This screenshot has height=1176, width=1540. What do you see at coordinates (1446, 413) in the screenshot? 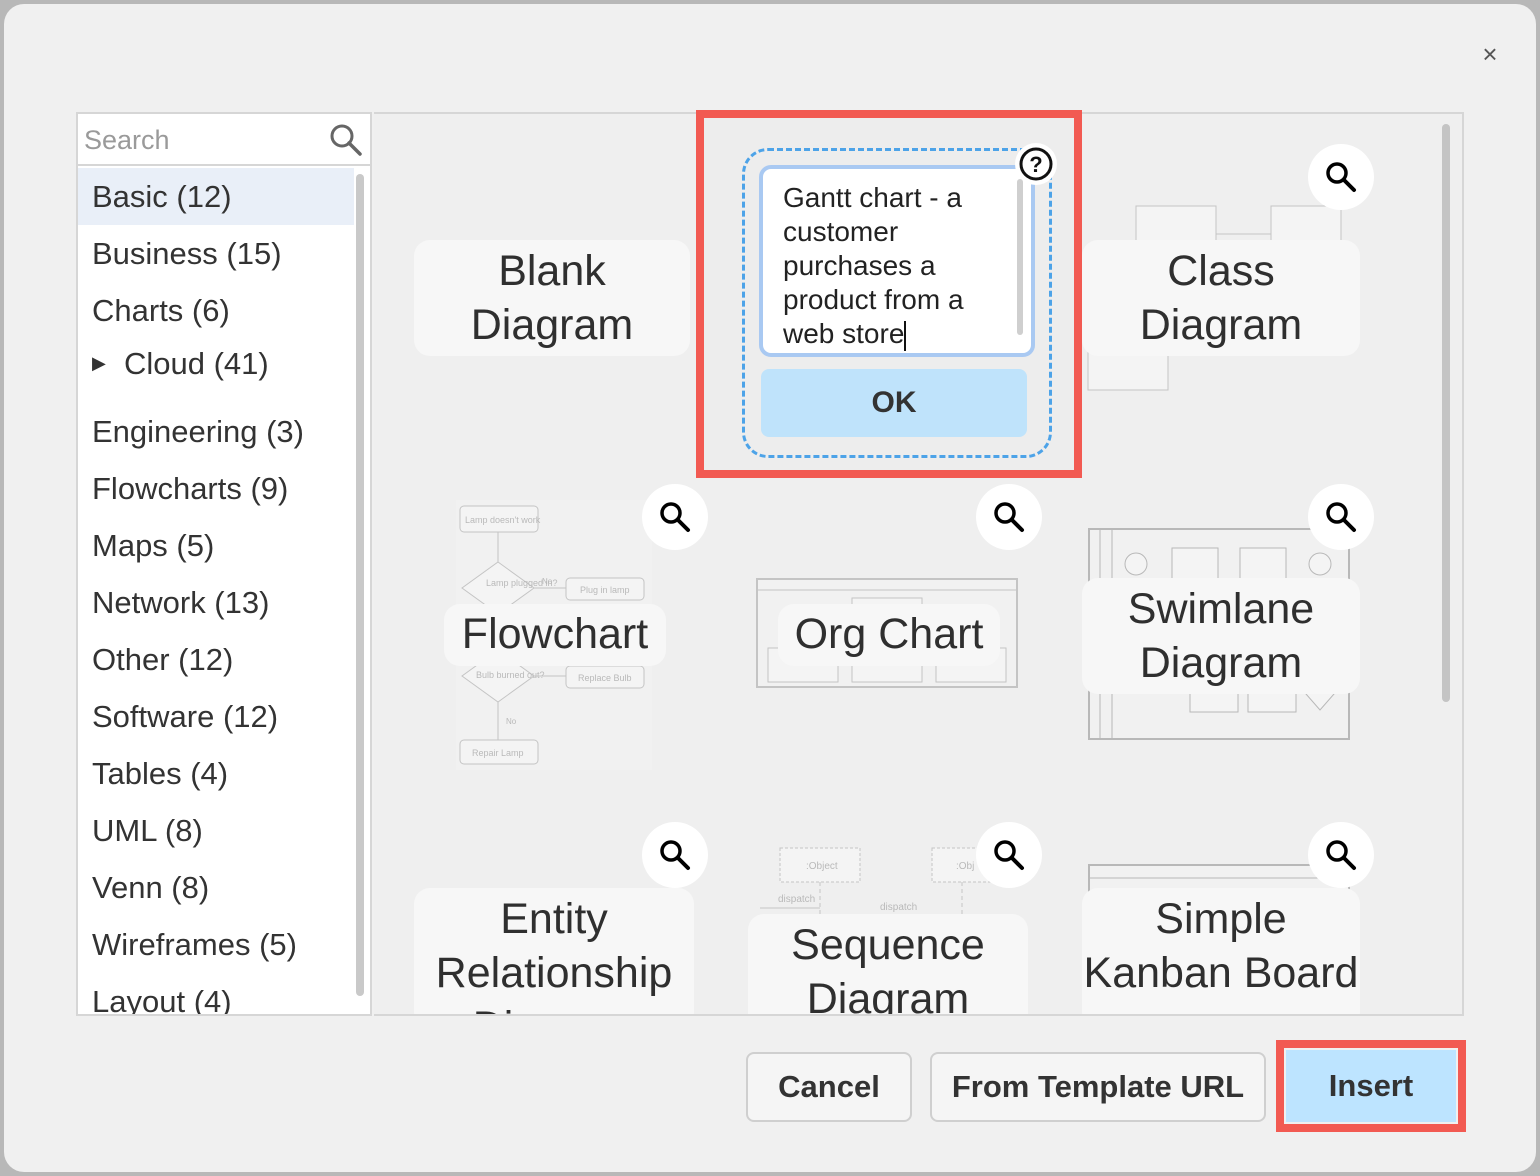
I see `template-scrollbar` at bounding box center [1446, 413].